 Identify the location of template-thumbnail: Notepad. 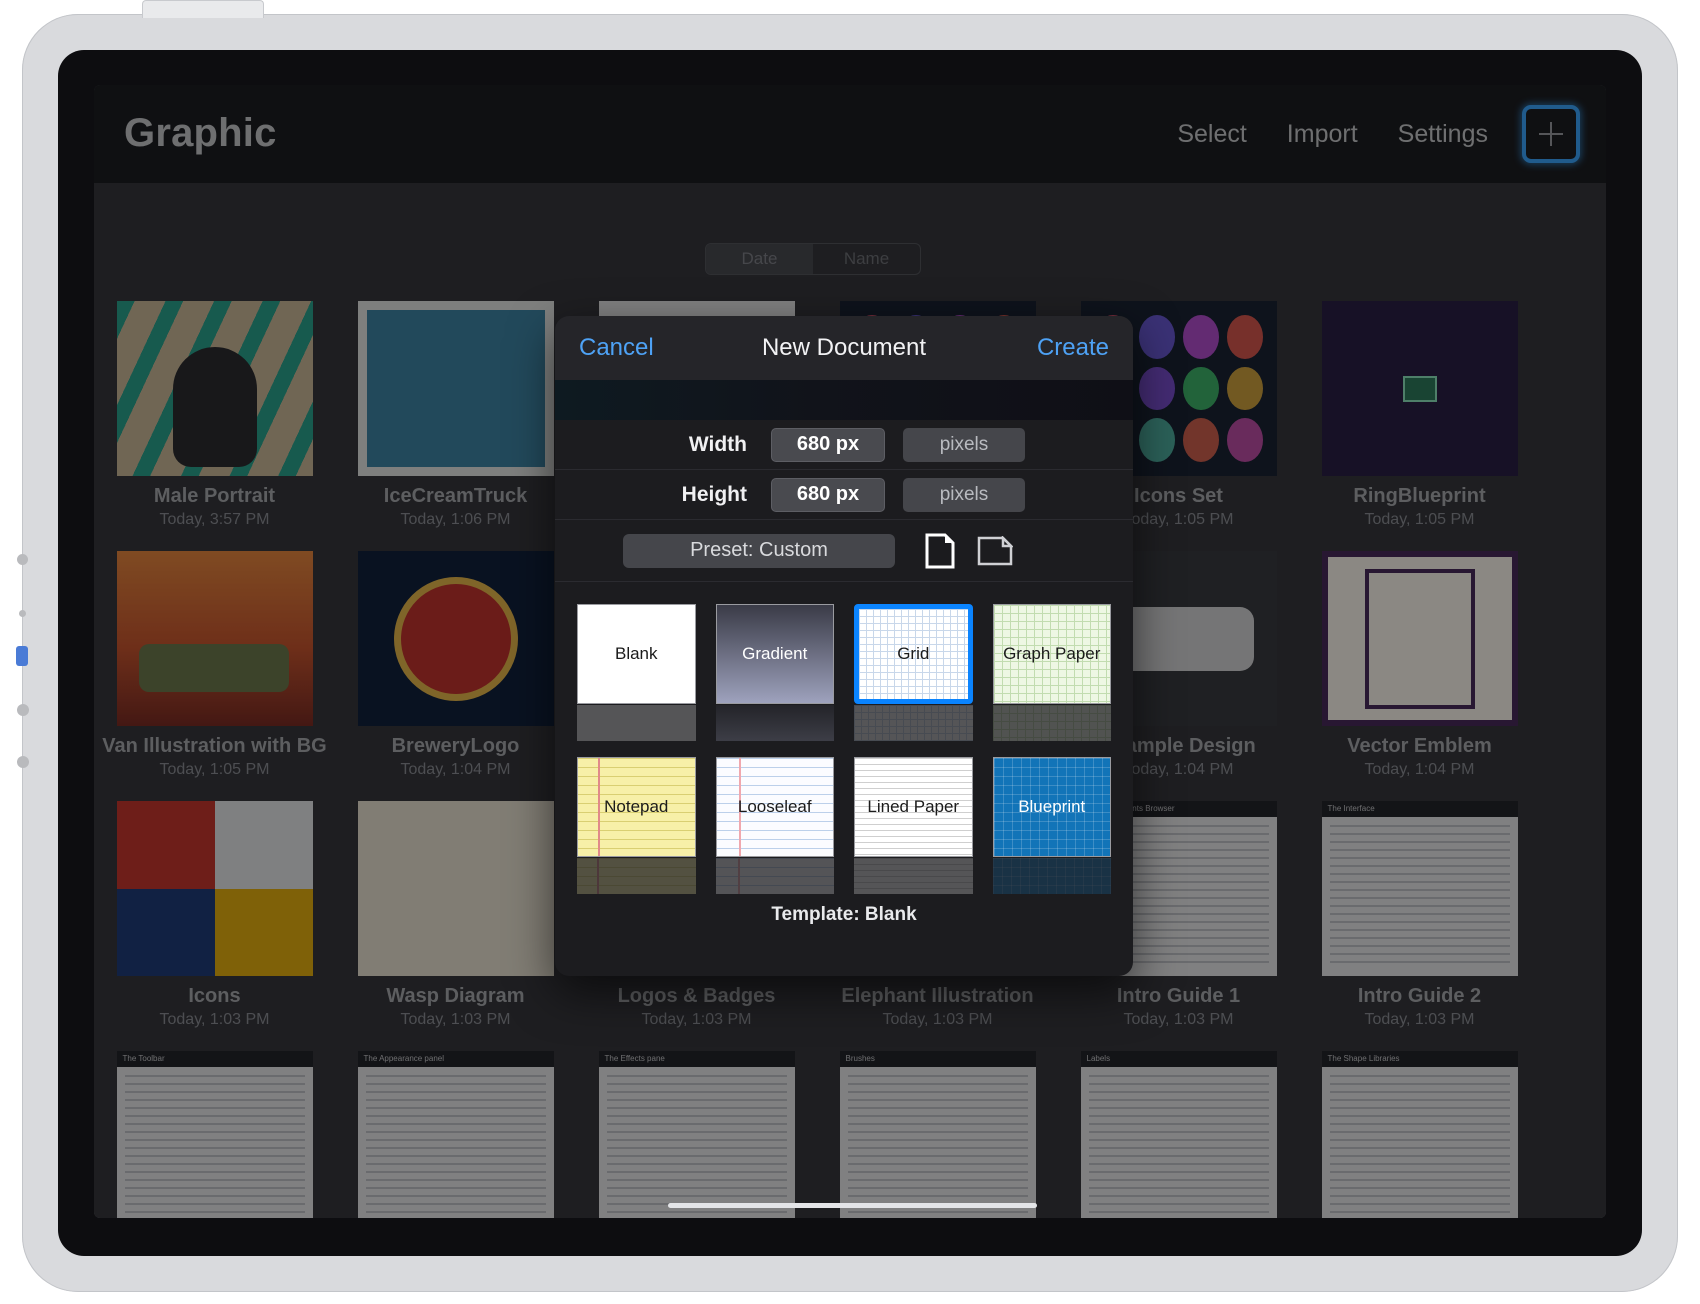
(636, 807).